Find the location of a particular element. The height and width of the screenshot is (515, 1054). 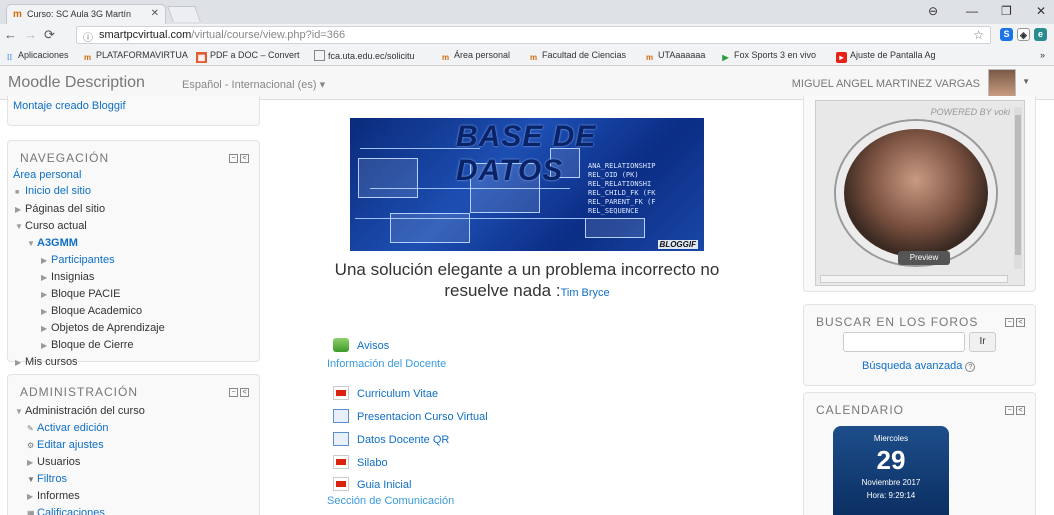

admin-item-calificaciones: ▦ Calificaciones is located at coordinates (79, 510).